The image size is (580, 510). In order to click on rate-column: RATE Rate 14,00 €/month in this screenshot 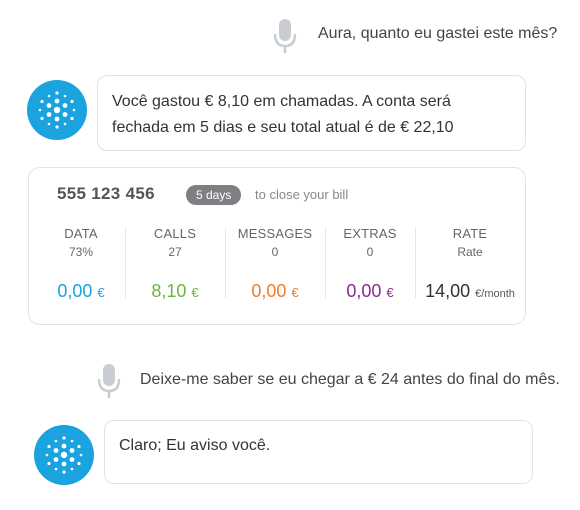, I will do `click(470, 264)`.